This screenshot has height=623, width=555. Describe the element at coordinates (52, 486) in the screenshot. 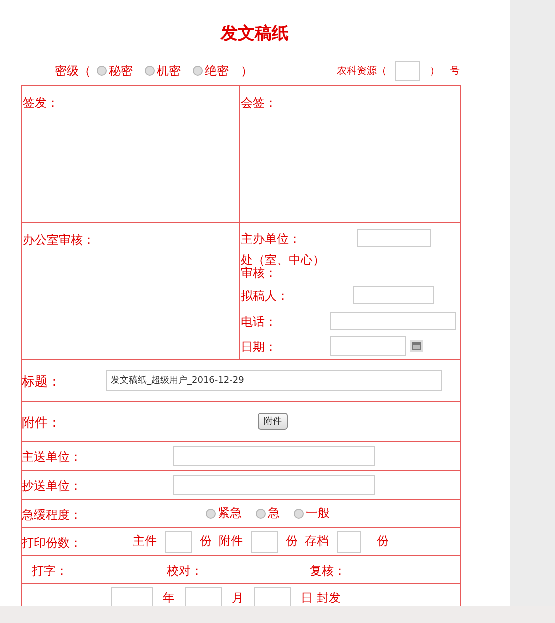

I see `field-label: 抄送单位：` at that location.